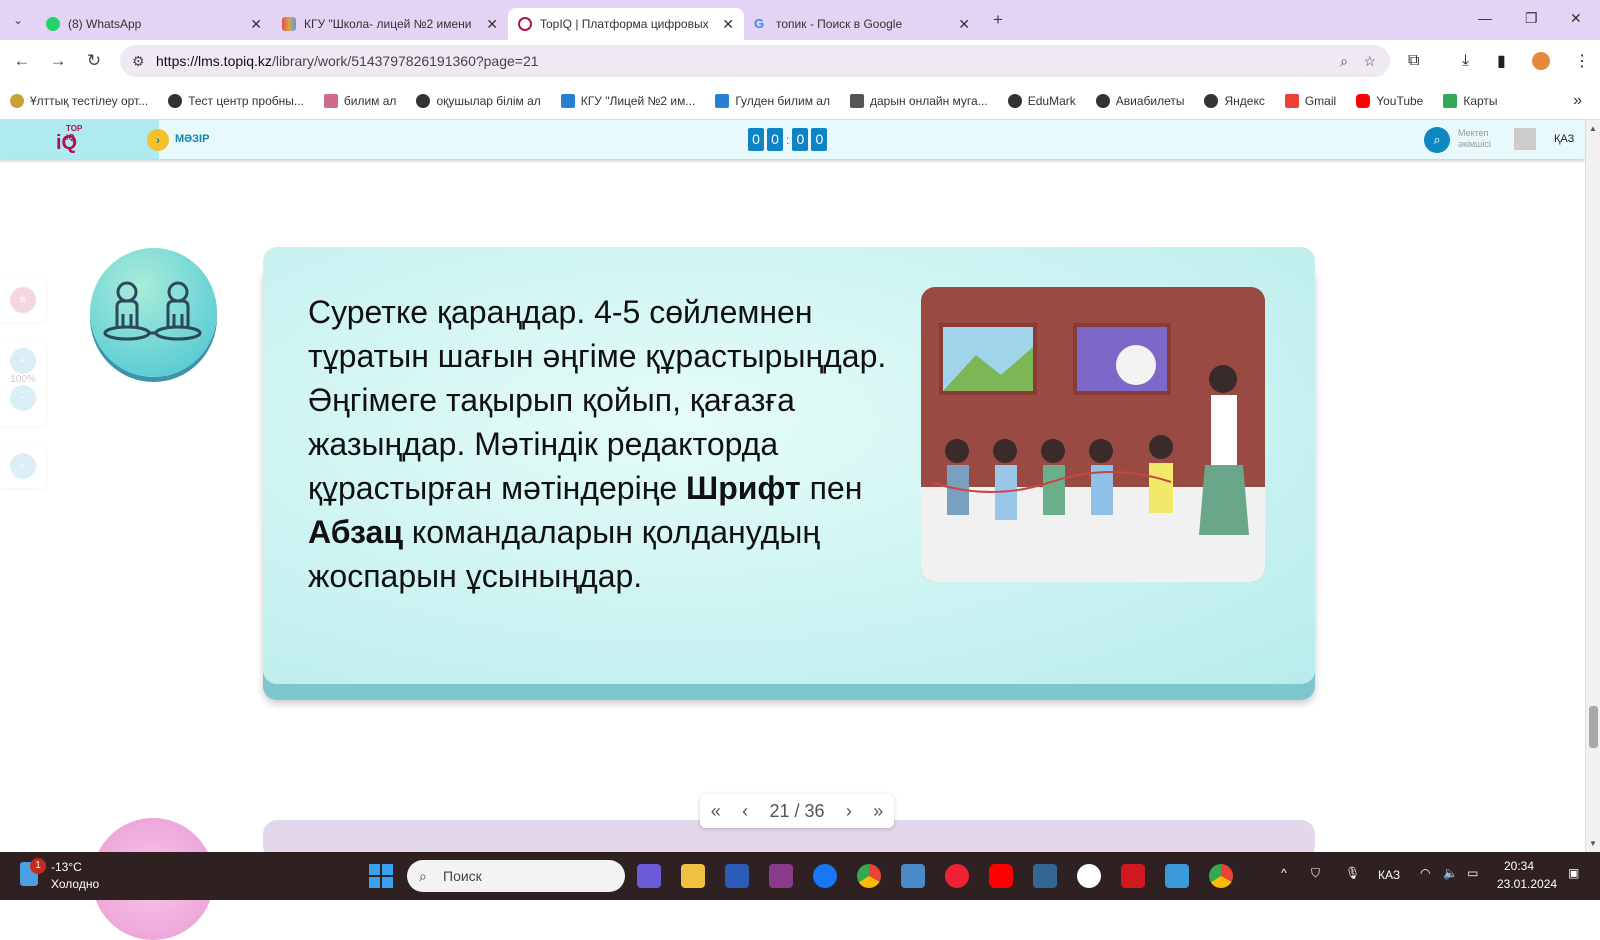 This screenshot has width=1600, height=940. What do you see at coordinates (825, 876) in the screenshot?
I see `facebook-icon` at bounding box center [825, 876].